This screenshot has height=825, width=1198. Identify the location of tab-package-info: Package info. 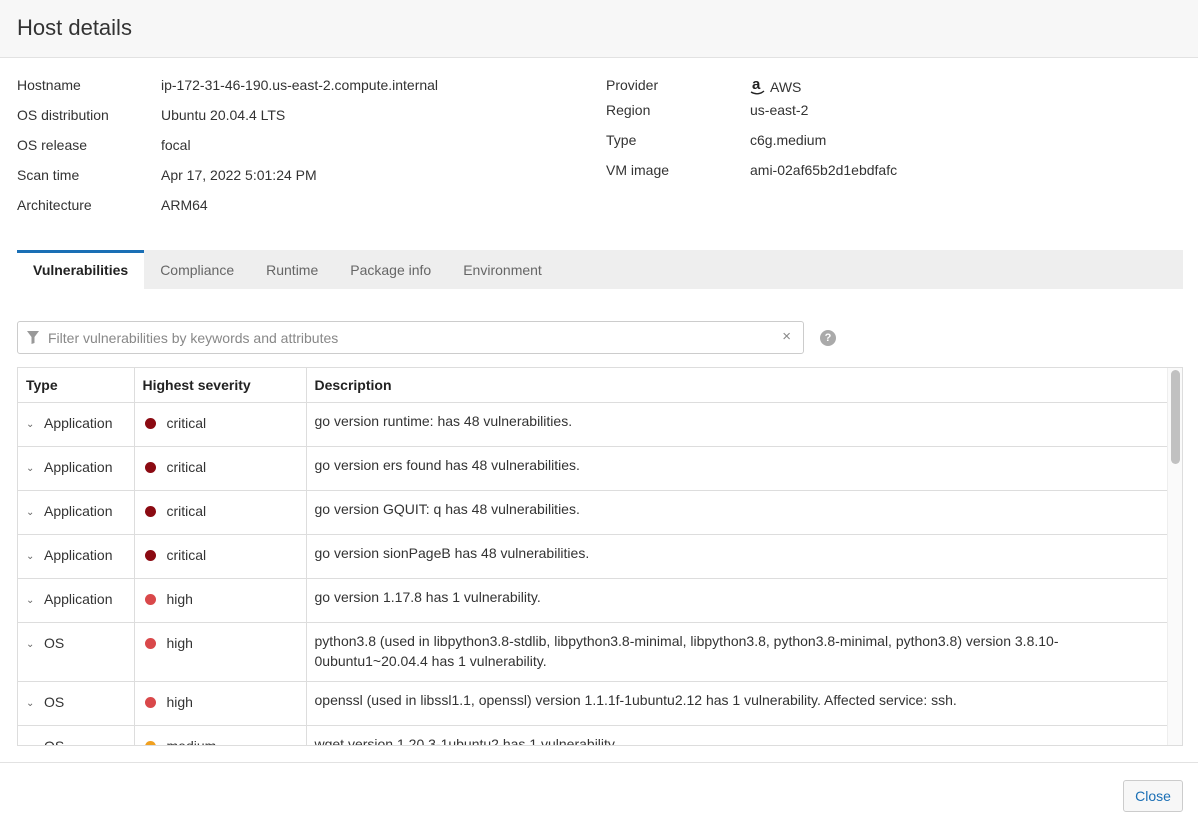
(390, 269).